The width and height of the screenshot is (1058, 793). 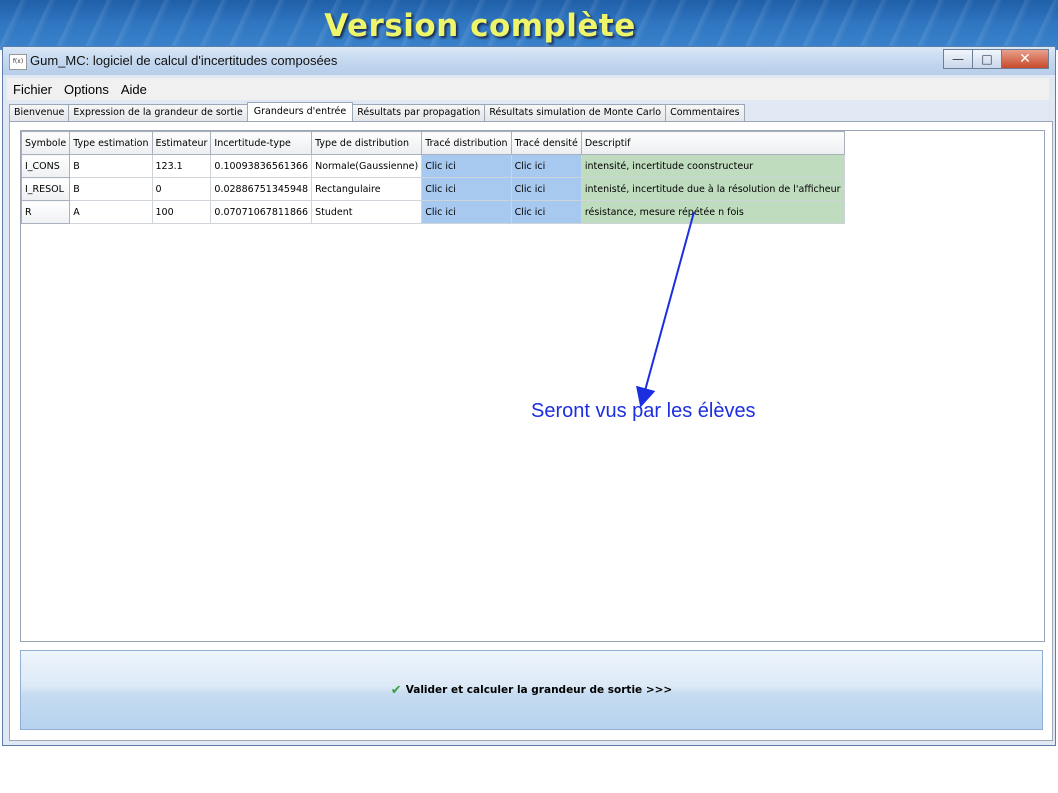 I want to click on cell-type-distribution: Student, so click(x=367, y=212).